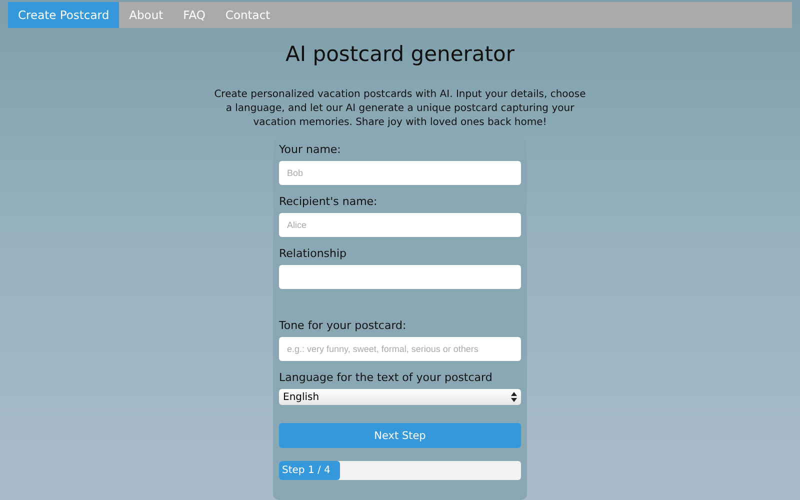 The width and height of the screenshot is (800, 500). Describe the element at coordinates (400, 54) in the screenshot. I see `page-title: AI postcard generator` at that location.